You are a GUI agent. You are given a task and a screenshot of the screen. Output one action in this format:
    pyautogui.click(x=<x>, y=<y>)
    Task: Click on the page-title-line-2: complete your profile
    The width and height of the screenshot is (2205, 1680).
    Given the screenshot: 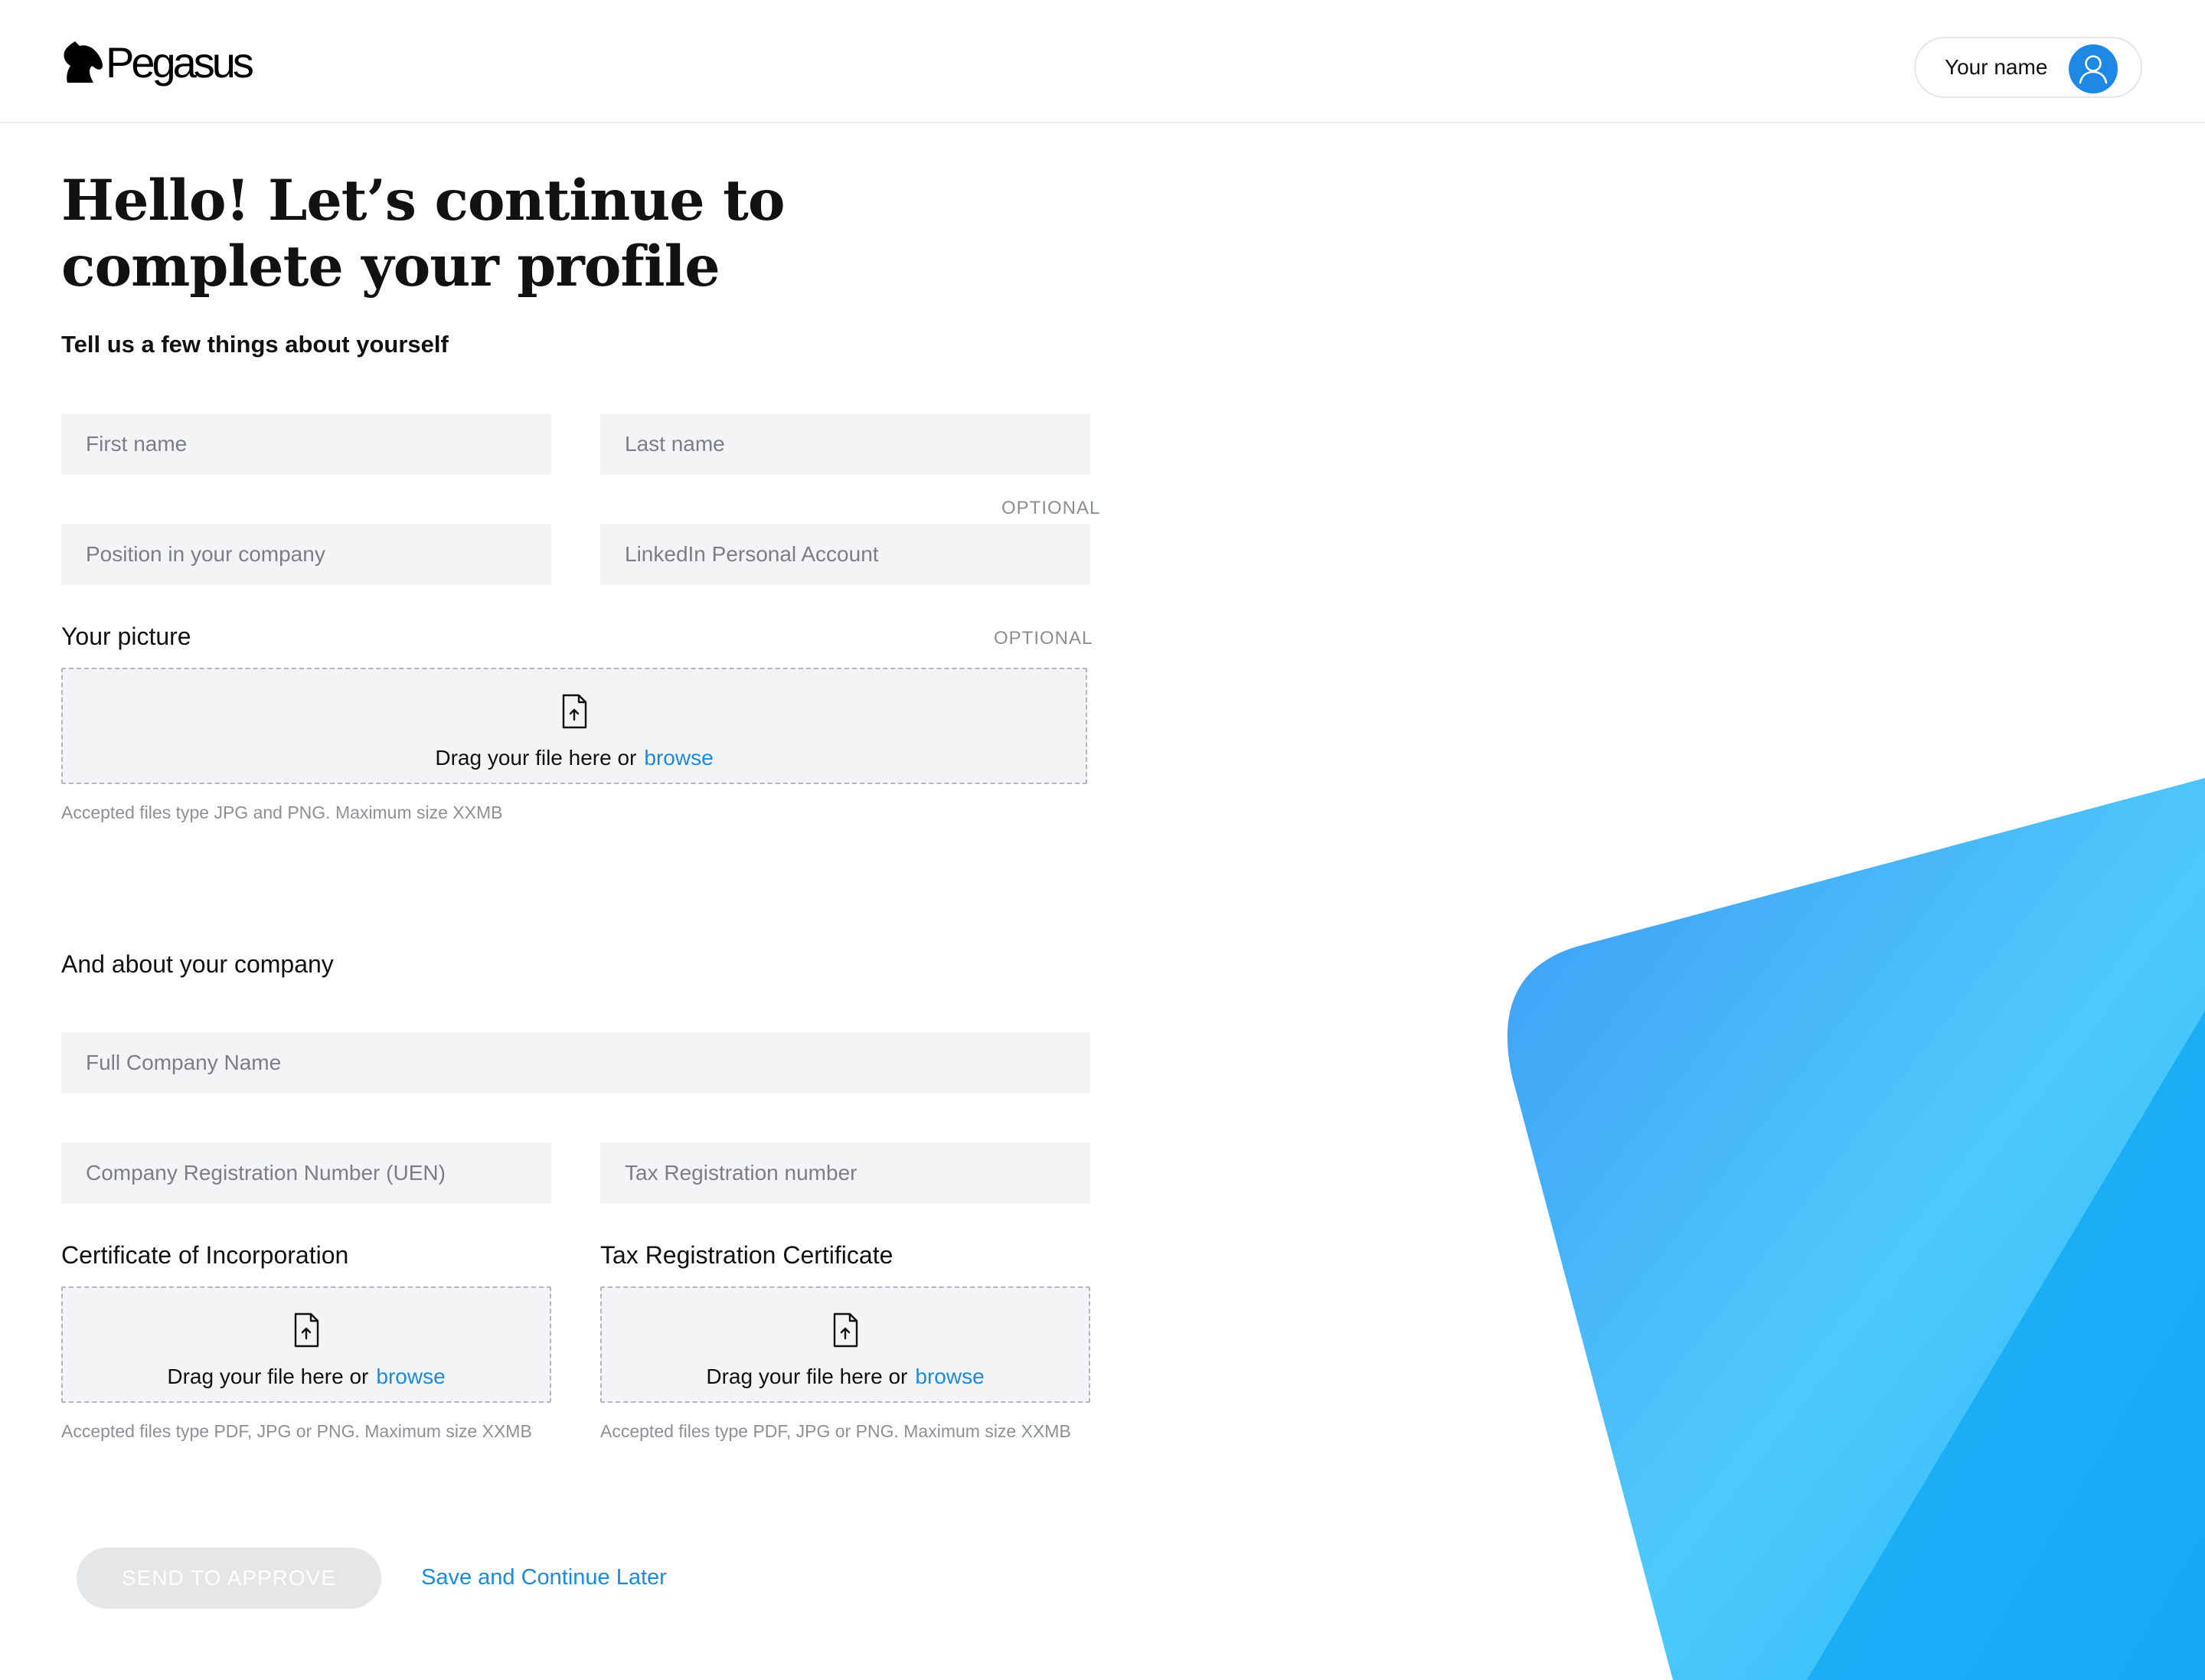 What is the action you would take?
    pyautogui.click(x=390, y=266)
    